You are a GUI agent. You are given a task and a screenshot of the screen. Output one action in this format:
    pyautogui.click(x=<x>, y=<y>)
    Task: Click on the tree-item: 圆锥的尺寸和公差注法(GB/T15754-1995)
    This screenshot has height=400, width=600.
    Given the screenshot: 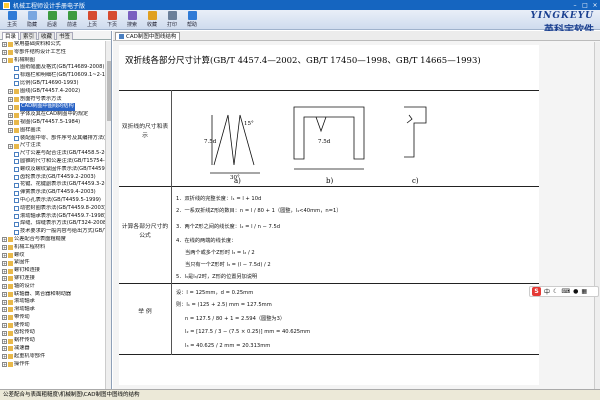 What is the action you would take?
    pyautogui.click(x=52, y=162)
    